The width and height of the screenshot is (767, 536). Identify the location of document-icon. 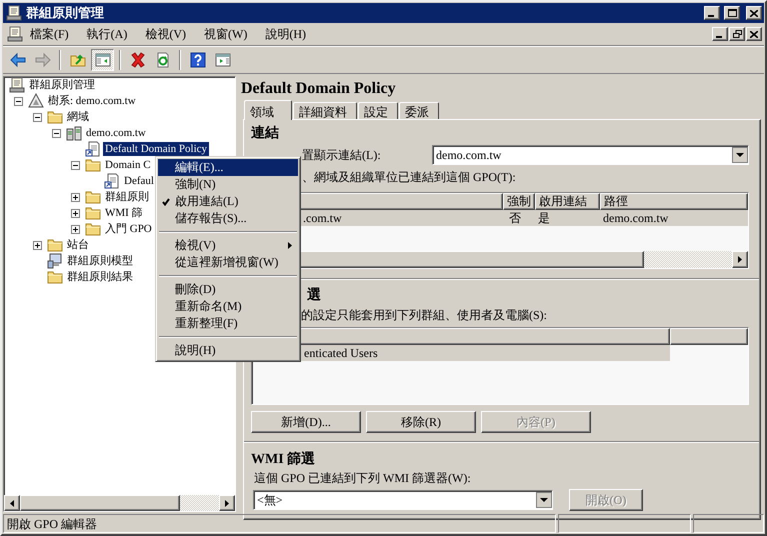
(93, 149).